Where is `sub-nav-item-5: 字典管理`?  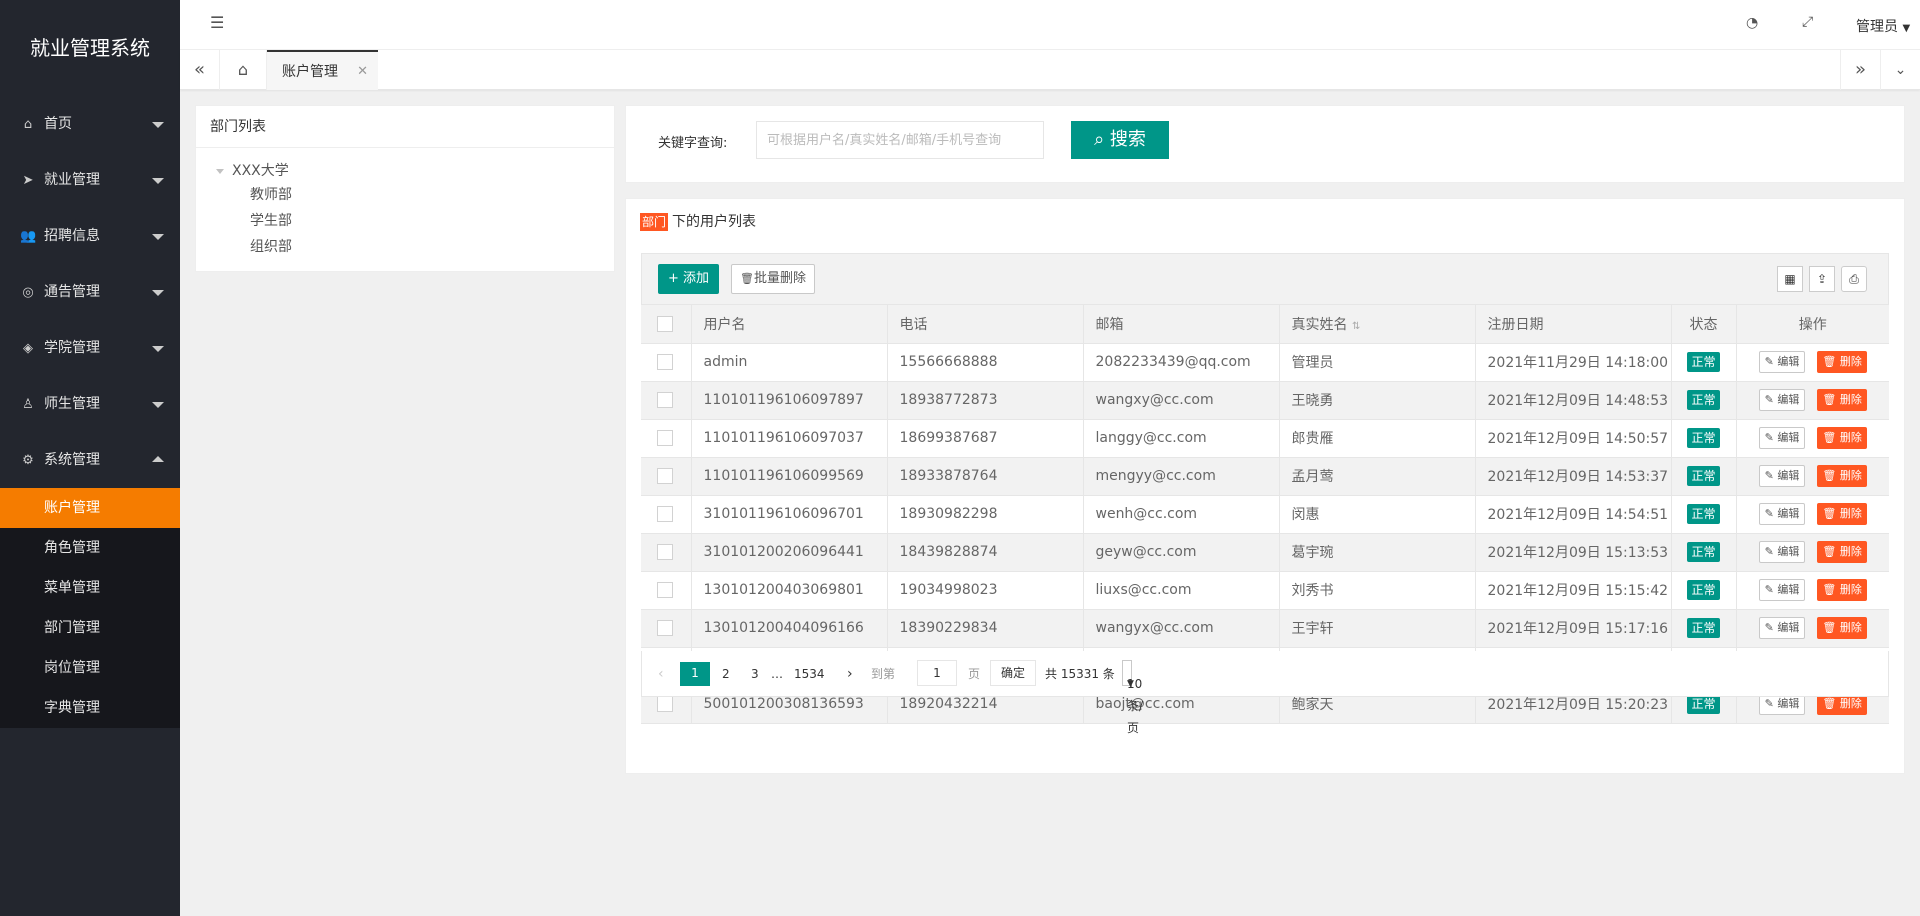 sub-nav-item-5: 字典管理 is located at coordinates (90, 708).